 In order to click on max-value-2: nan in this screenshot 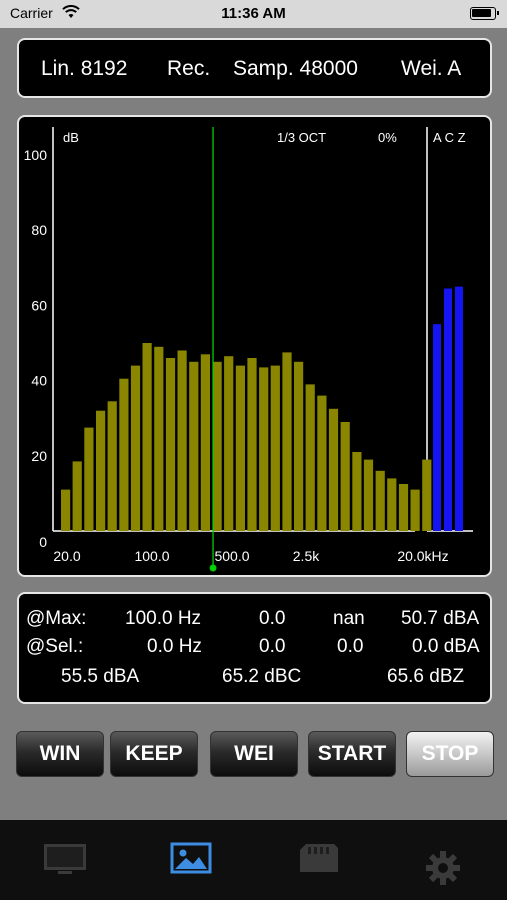, I will do `click(349, 618)`.